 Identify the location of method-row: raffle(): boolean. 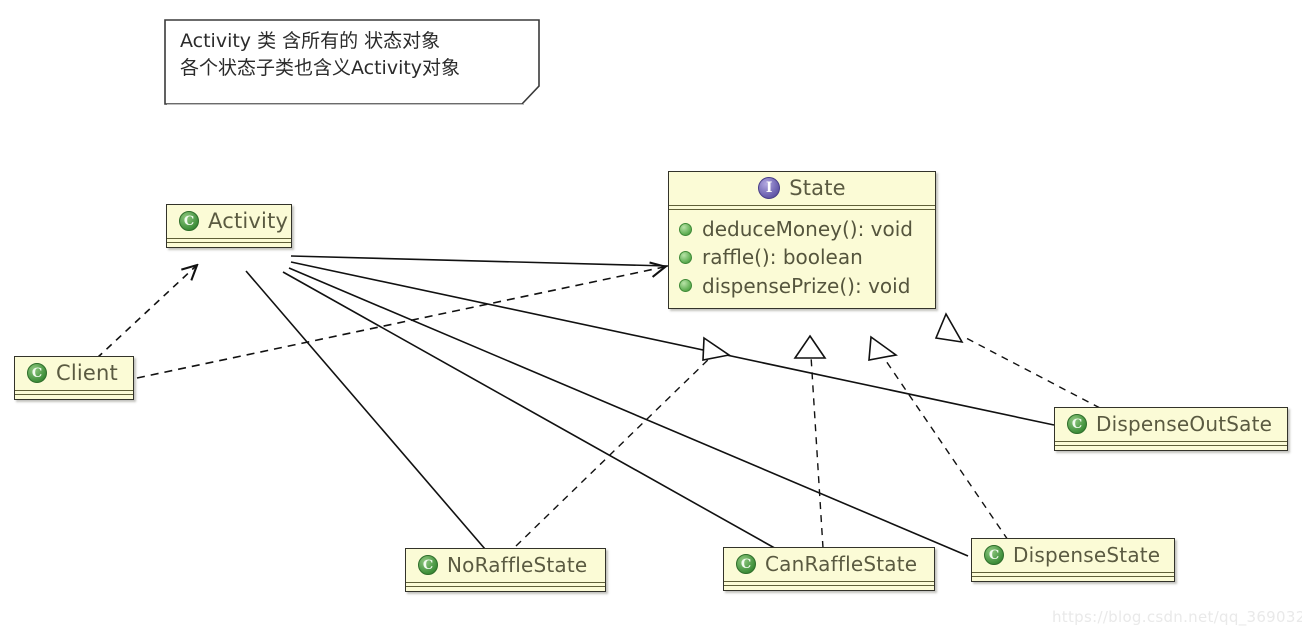
(802, 257).